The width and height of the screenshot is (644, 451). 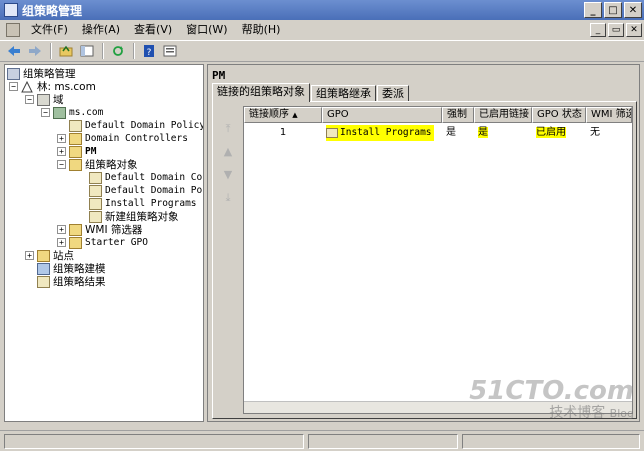 What do you see at coordinates (59, 112) in the screenshot?
I see `domain-icon` at bounding box center [59, 112].